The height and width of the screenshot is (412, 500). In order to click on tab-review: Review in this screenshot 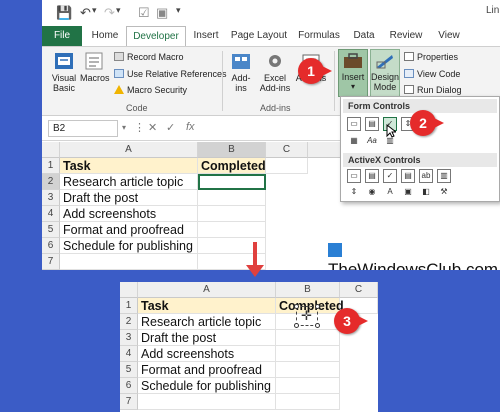, I will do `click(406, 36)`.